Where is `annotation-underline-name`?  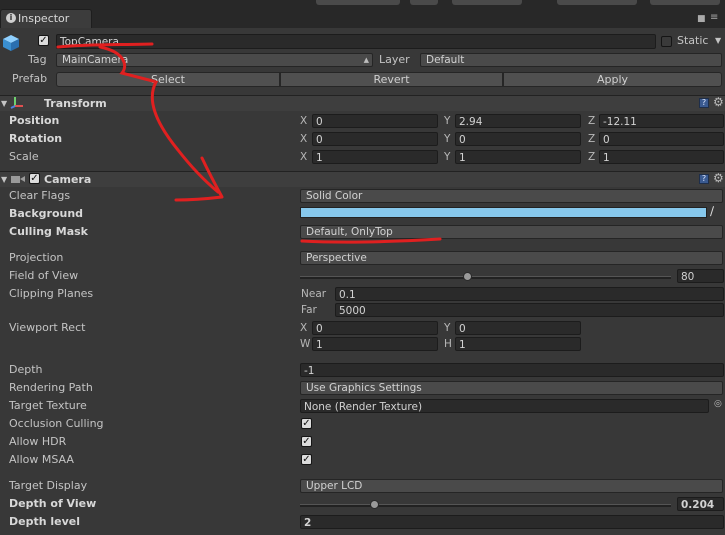
annotation-underline-name is located at coordinates (105, 45).